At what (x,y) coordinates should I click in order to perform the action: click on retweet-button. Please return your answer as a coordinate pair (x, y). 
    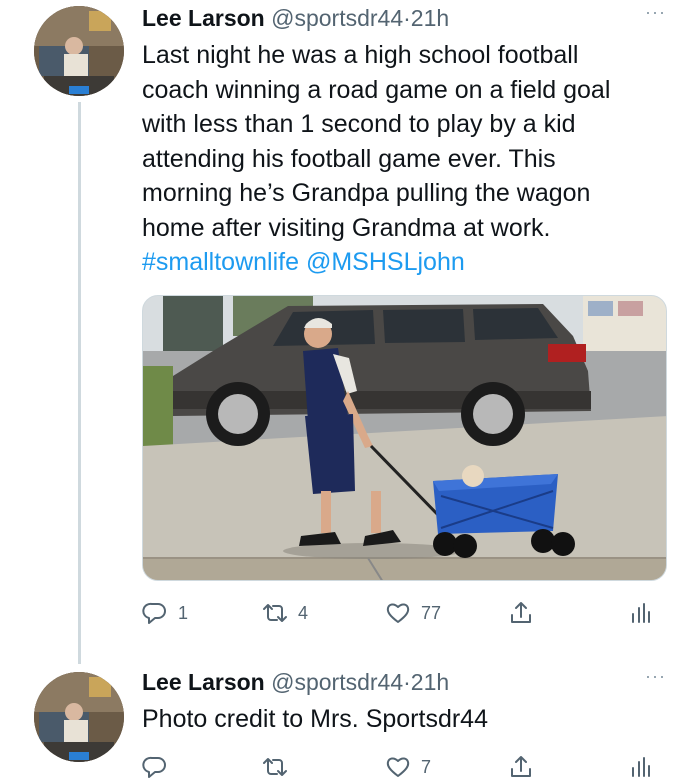
    Looking at the image, I should click on (280, 766).